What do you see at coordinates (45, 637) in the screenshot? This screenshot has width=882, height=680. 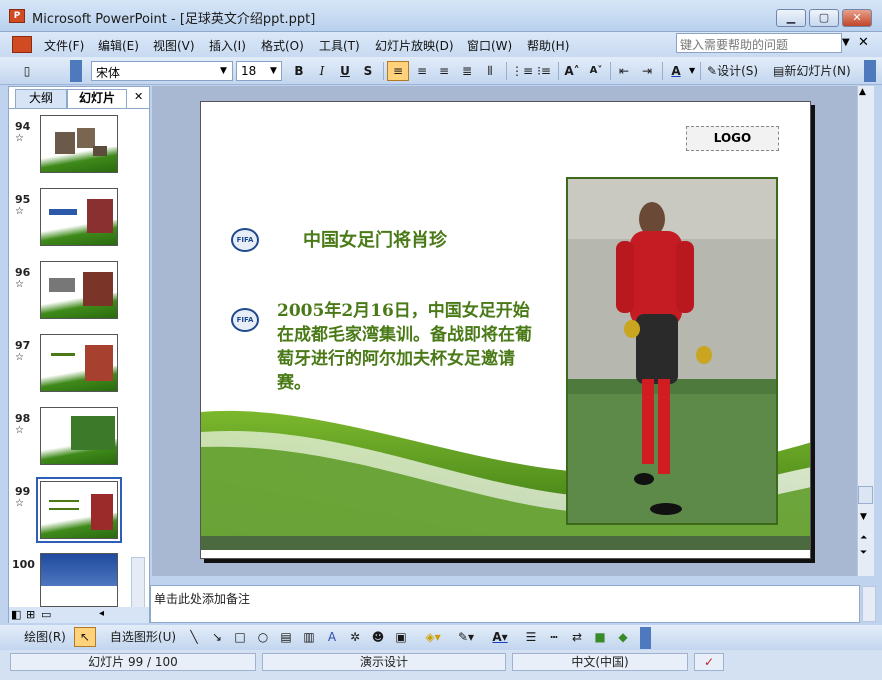 I see `draw-menu-button: 绘图(R)` at bounding box center [45, 637].